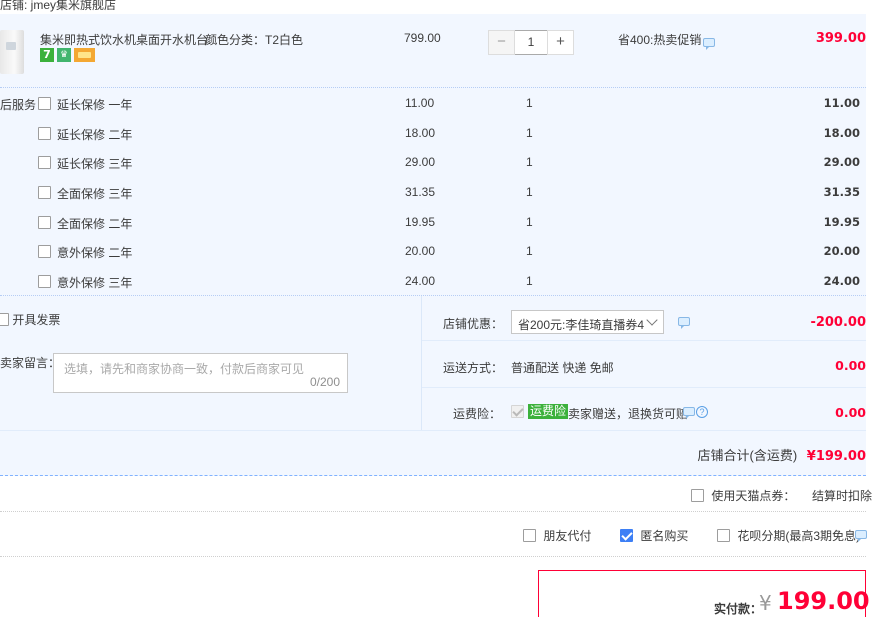  What do you see at coordinates (433, 229) in the screenshot?
I see `service-row: 全面保修 二年 19.95 1 19.95` at bounding box center [433, 229].